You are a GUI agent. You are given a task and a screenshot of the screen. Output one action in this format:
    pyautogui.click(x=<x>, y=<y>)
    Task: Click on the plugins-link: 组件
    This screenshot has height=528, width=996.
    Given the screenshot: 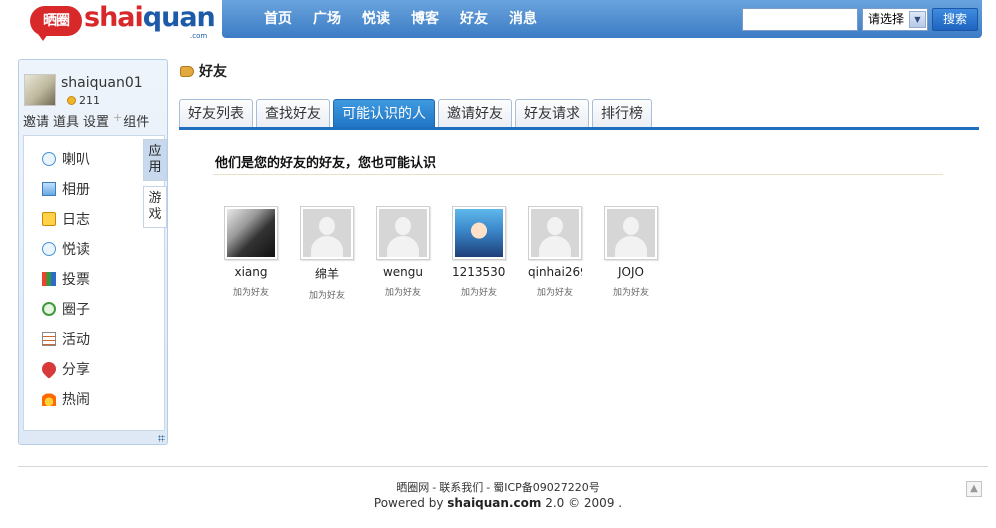 What is the action you would take?
    pyautogui.click(x=136, y=120)
    